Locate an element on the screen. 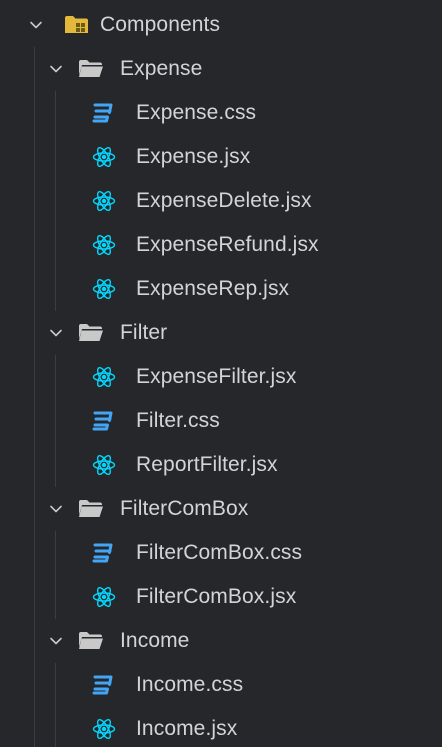  file-label: FilterComBox.css is located at coordinates (219, 552).